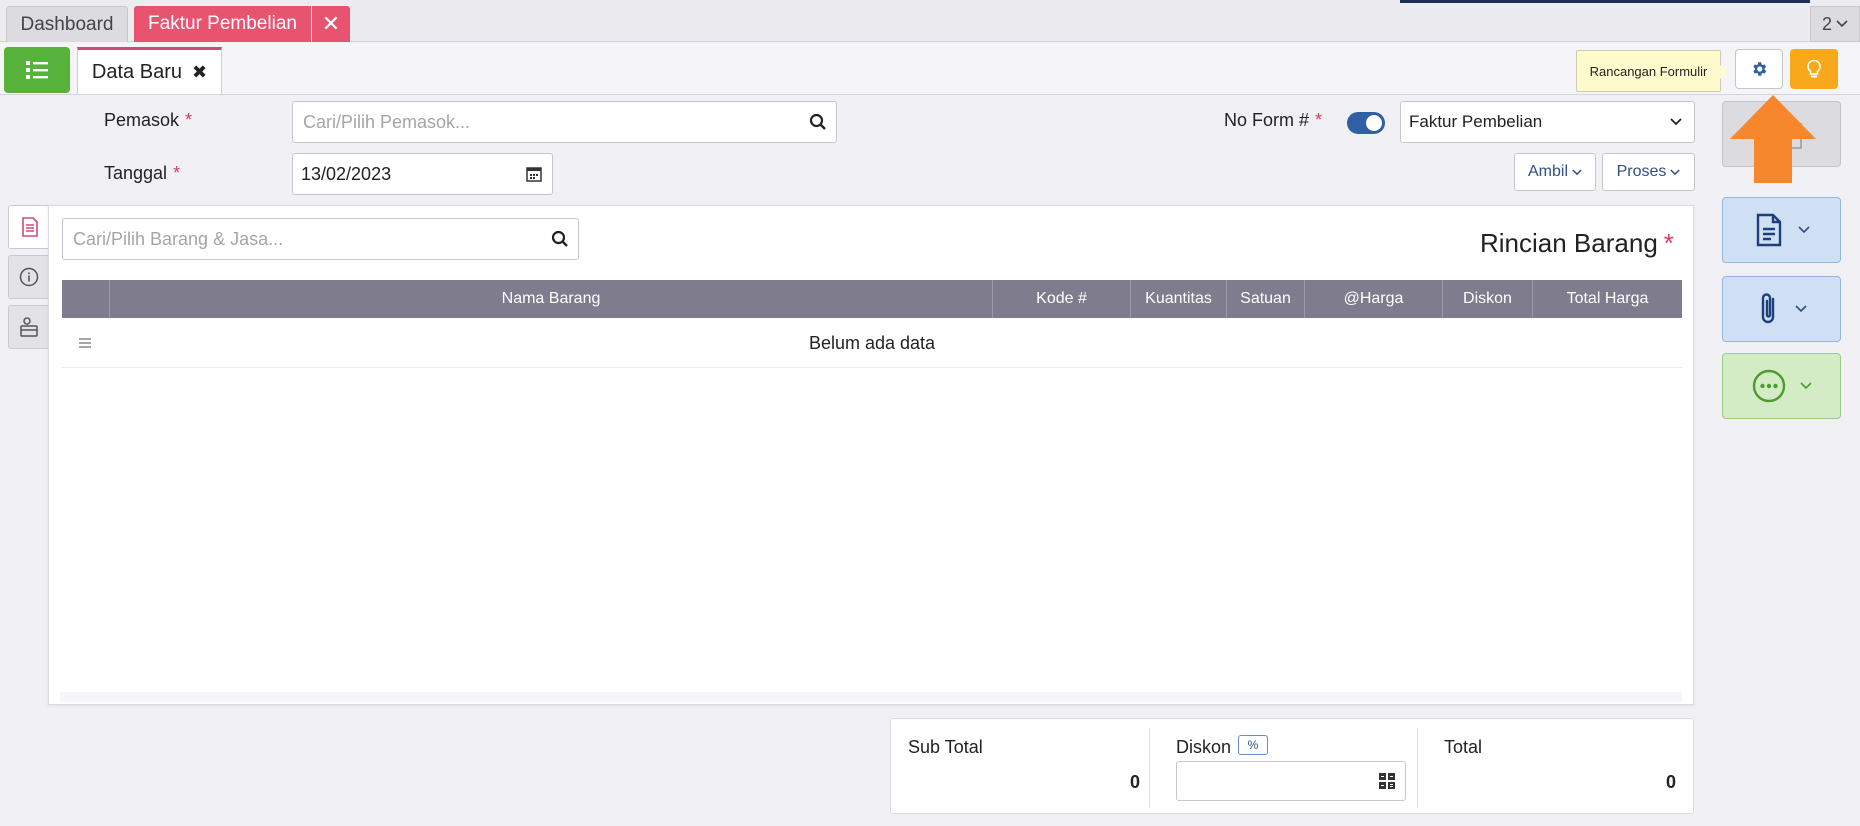 The width and height of the screenshot is (1860, 826). I want to click on close-tab-button: ✕, so click(331, 24).